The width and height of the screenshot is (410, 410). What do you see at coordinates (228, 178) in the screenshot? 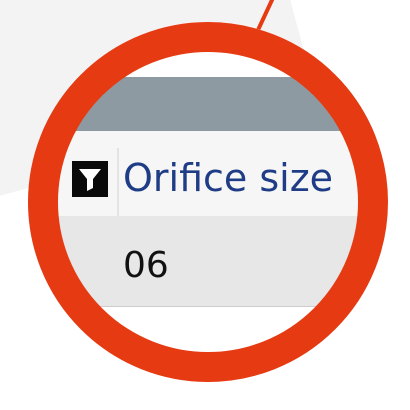
I see `column-header-orifice-size: Orifice size` at bounding box center [228, 178].